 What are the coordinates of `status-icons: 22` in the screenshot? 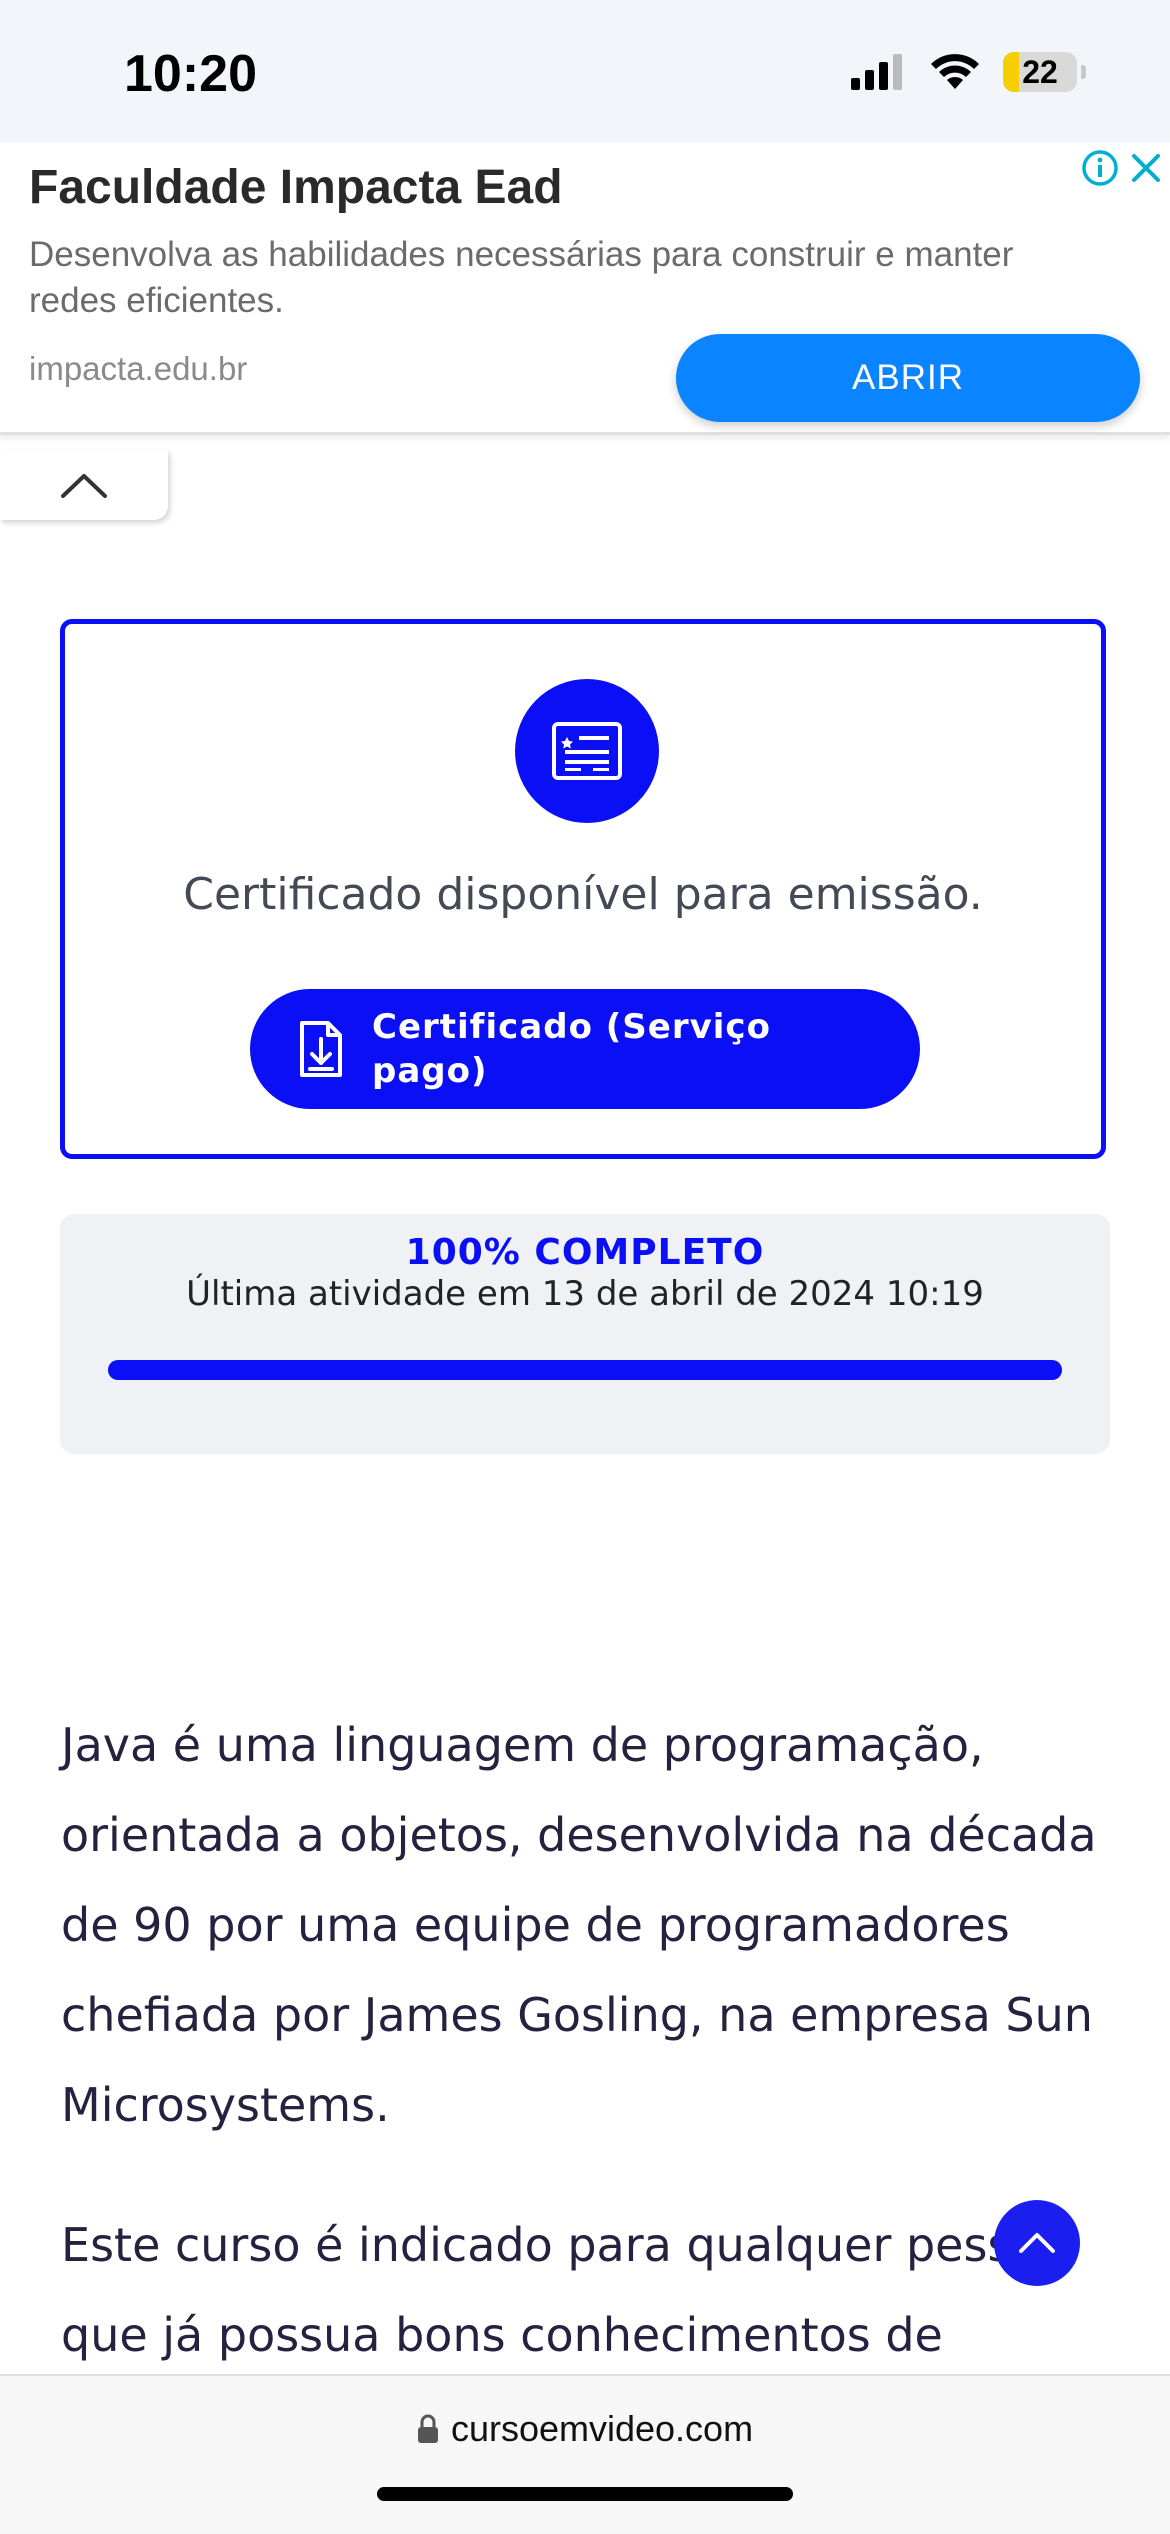 It's located at (968, 72).